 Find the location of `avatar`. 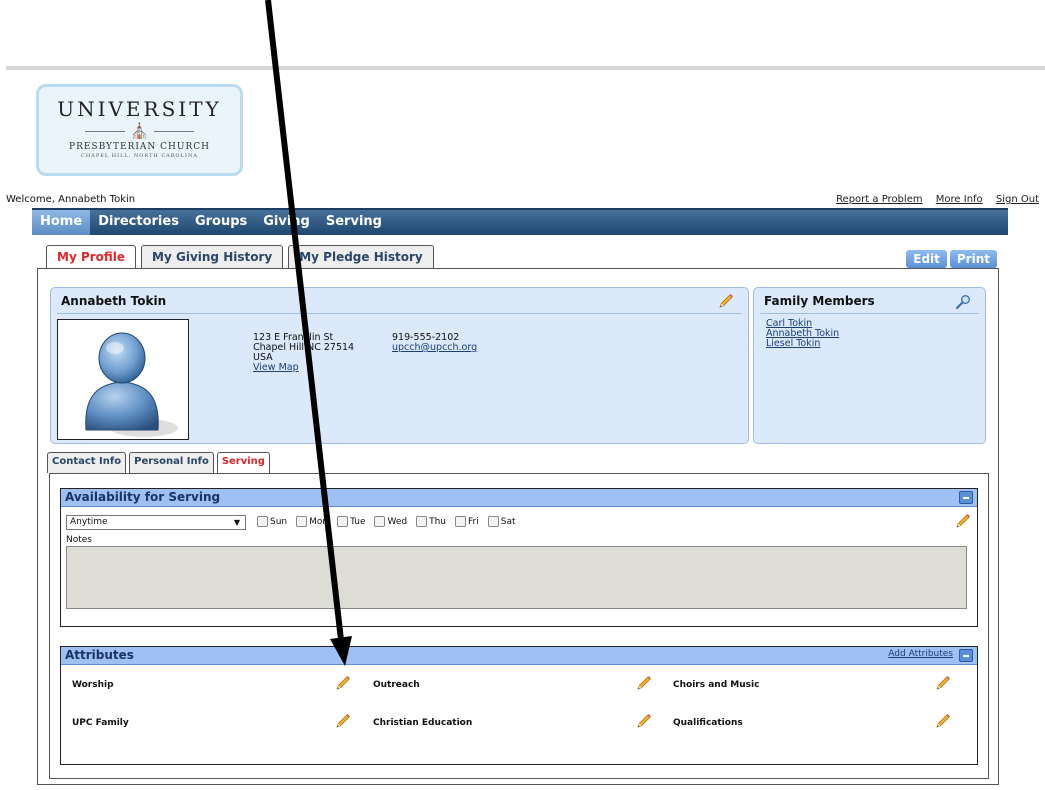

avatar is located at coordinates (123, 379).